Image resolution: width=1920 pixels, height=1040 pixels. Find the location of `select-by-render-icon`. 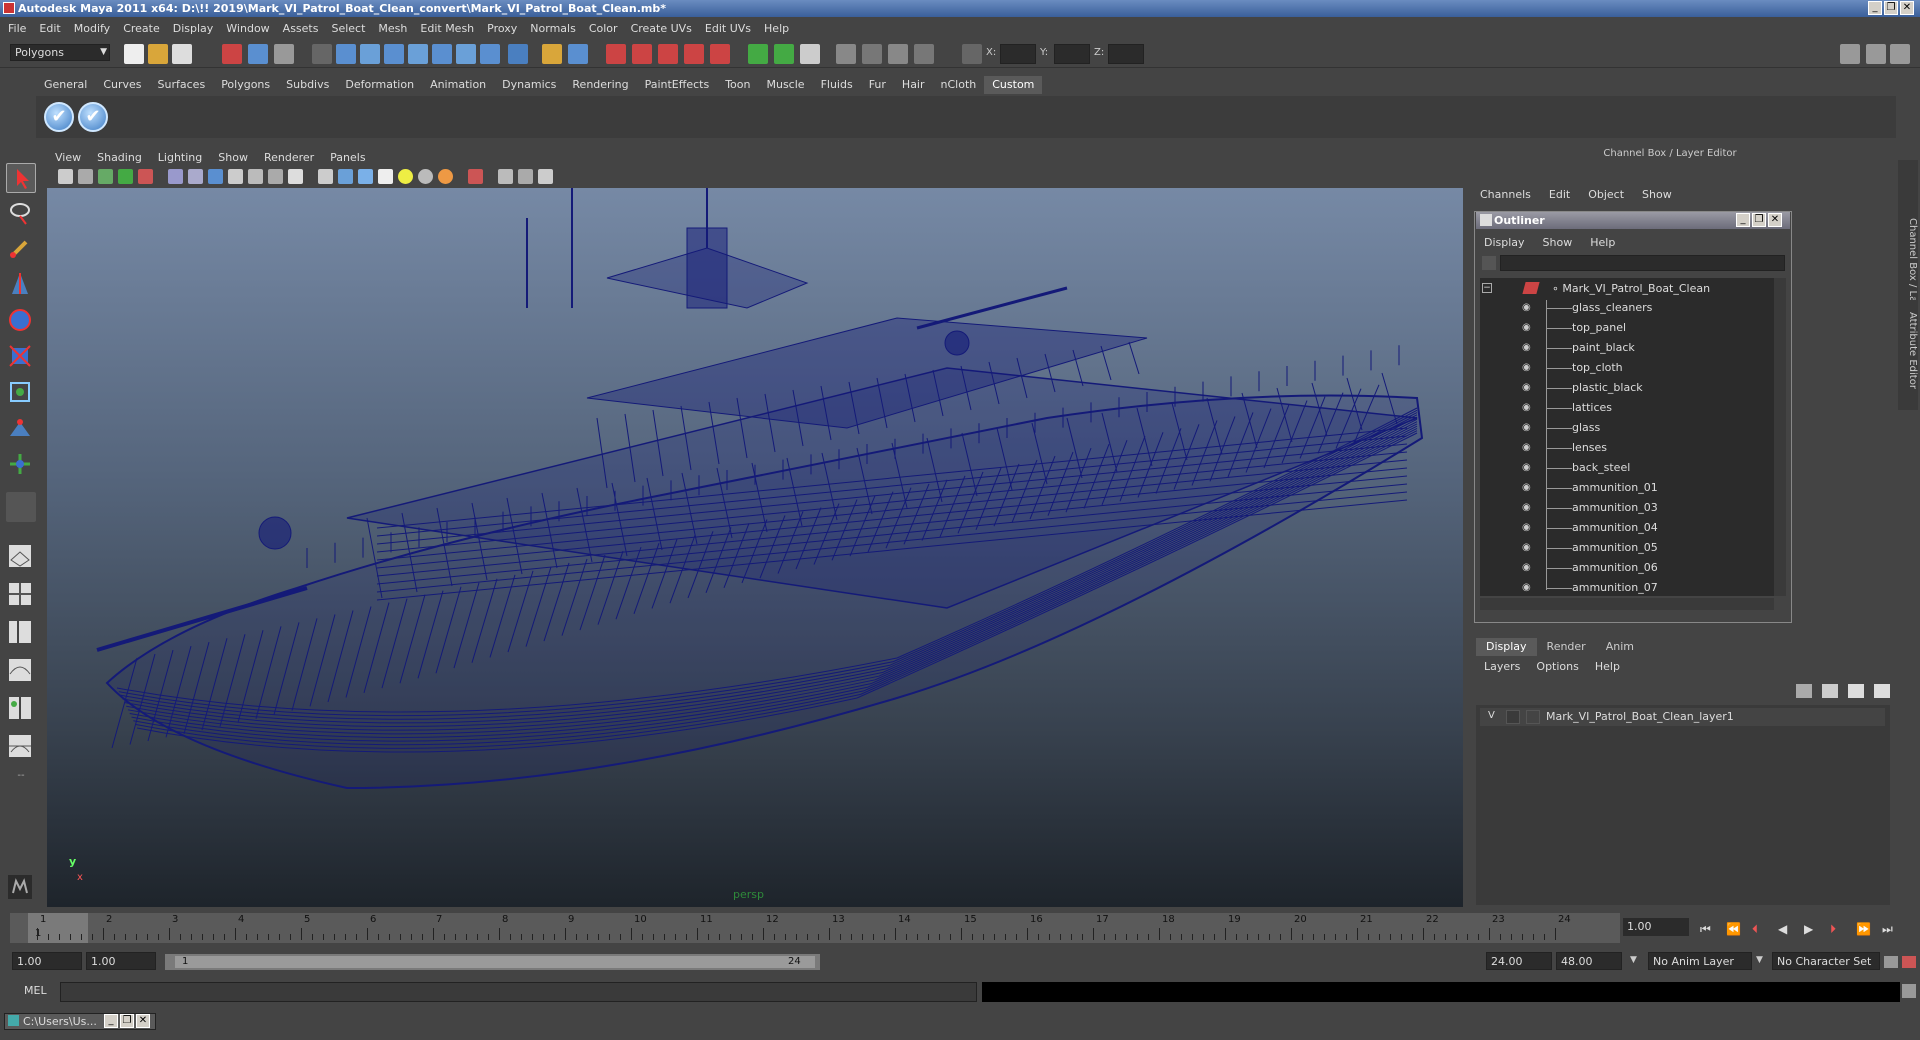

select-by-render-icon is located at coordinates (490, 54).